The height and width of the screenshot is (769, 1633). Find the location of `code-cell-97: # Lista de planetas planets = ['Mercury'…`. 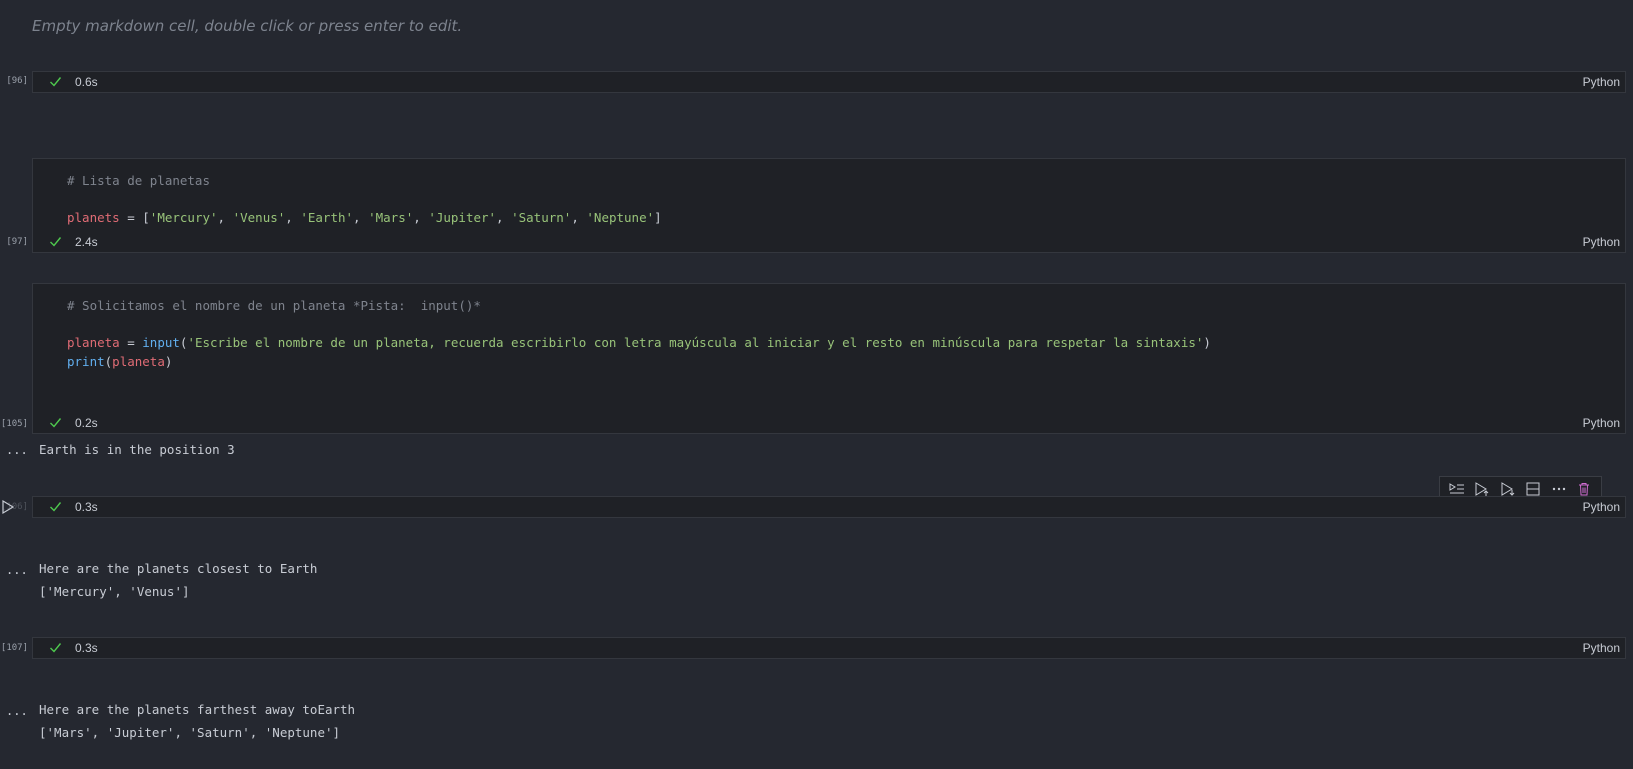

code-cell-97: # Lista de planetas planets = ['Mercury'… is located at coordinates (829, 205).